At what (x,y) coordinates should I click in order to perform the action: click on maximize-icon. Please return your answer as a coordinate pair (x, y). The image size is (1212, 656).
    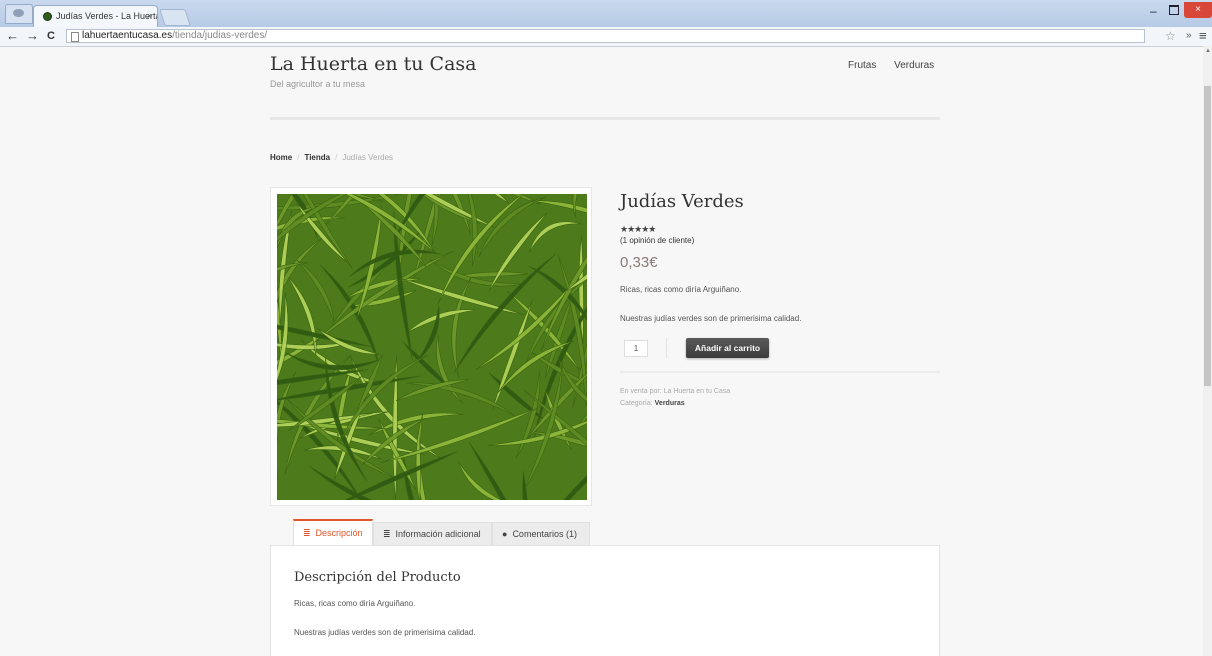
    Looking at the image, I should click on (1174, 10).